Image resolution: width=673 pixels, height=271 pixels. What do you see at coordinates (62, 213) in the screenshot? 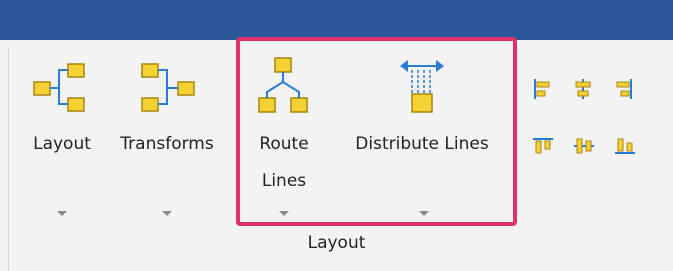
I see `layout-dropdown-chevron-icon` at bounding box center [62, 213].